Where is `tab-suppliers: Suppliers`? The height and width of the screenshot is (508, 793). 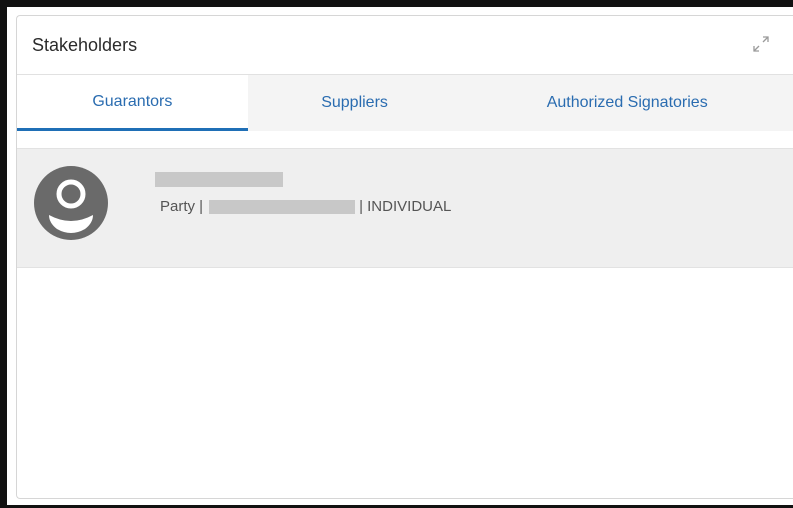 tab-suppliers: Suppliers is located at coordinates (354, 103).